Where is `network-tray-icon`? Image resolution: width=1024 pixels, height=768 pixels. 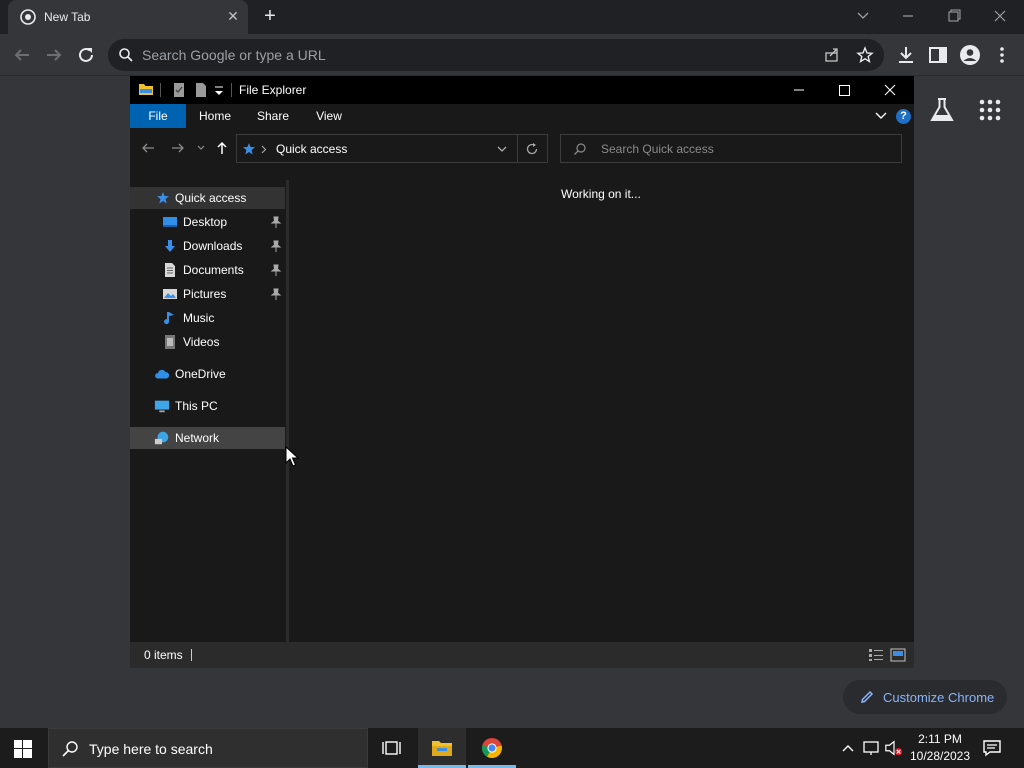 network-tray-icon is located at coordinates (872, 748).